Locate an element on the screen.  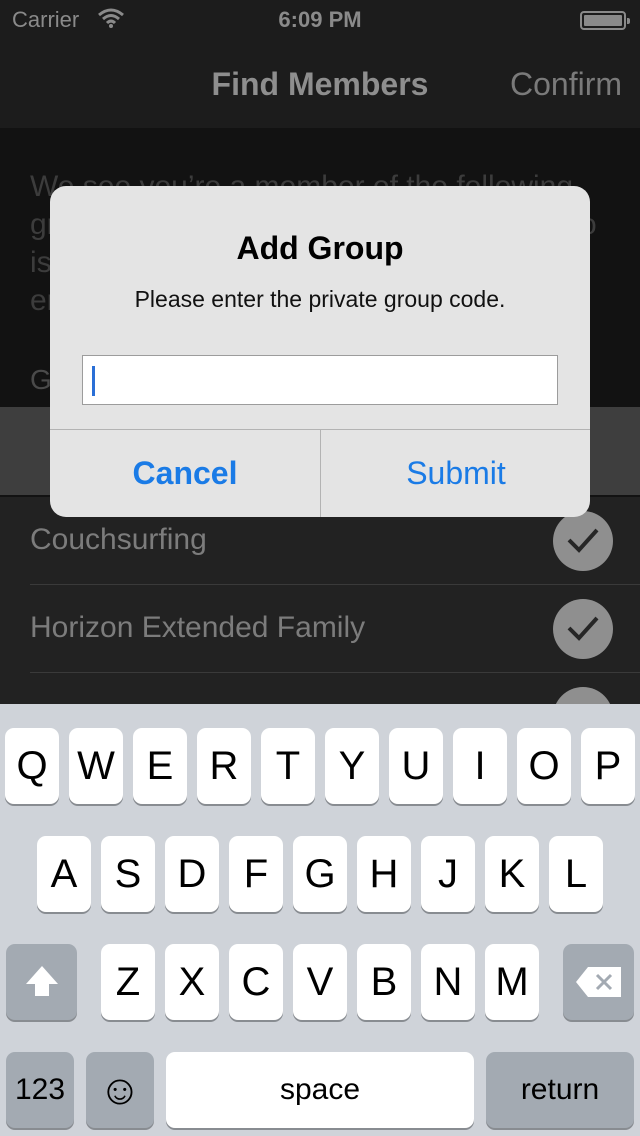
group-code-input is located at coordinates (320, 380).